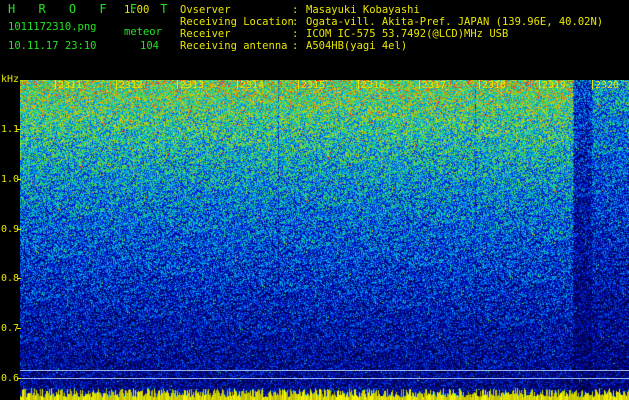  Describe the element at coordinates (149, 46) in the screenshot. I see `meteor-count: 104` at that location.